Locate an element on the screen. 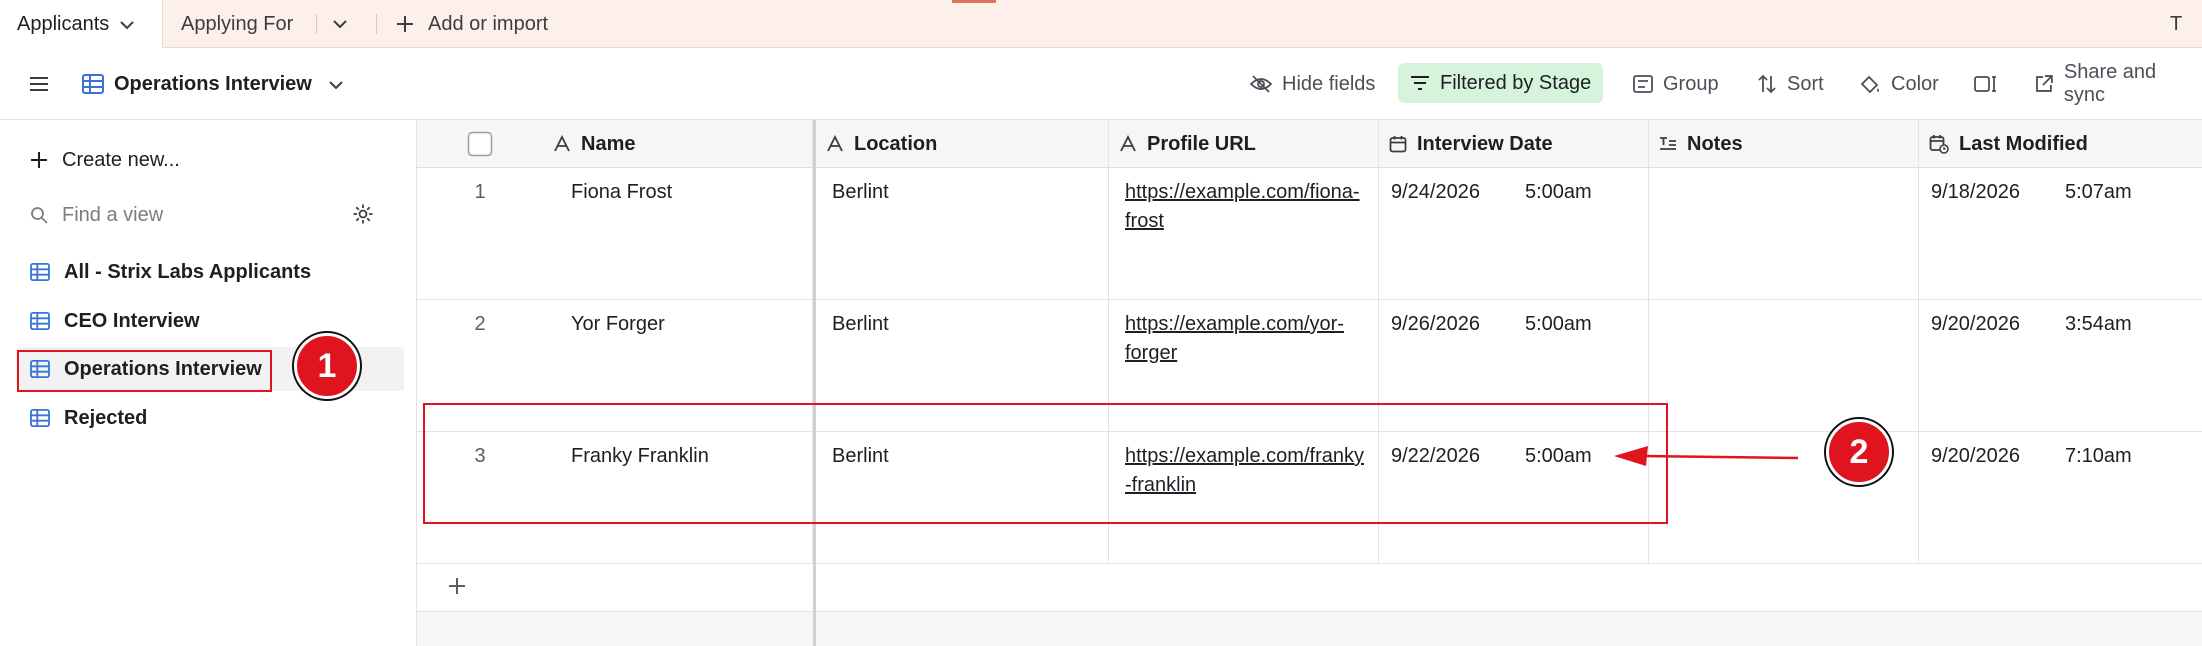  column-header-notes: Notes is located at coordinates (1784, 144).